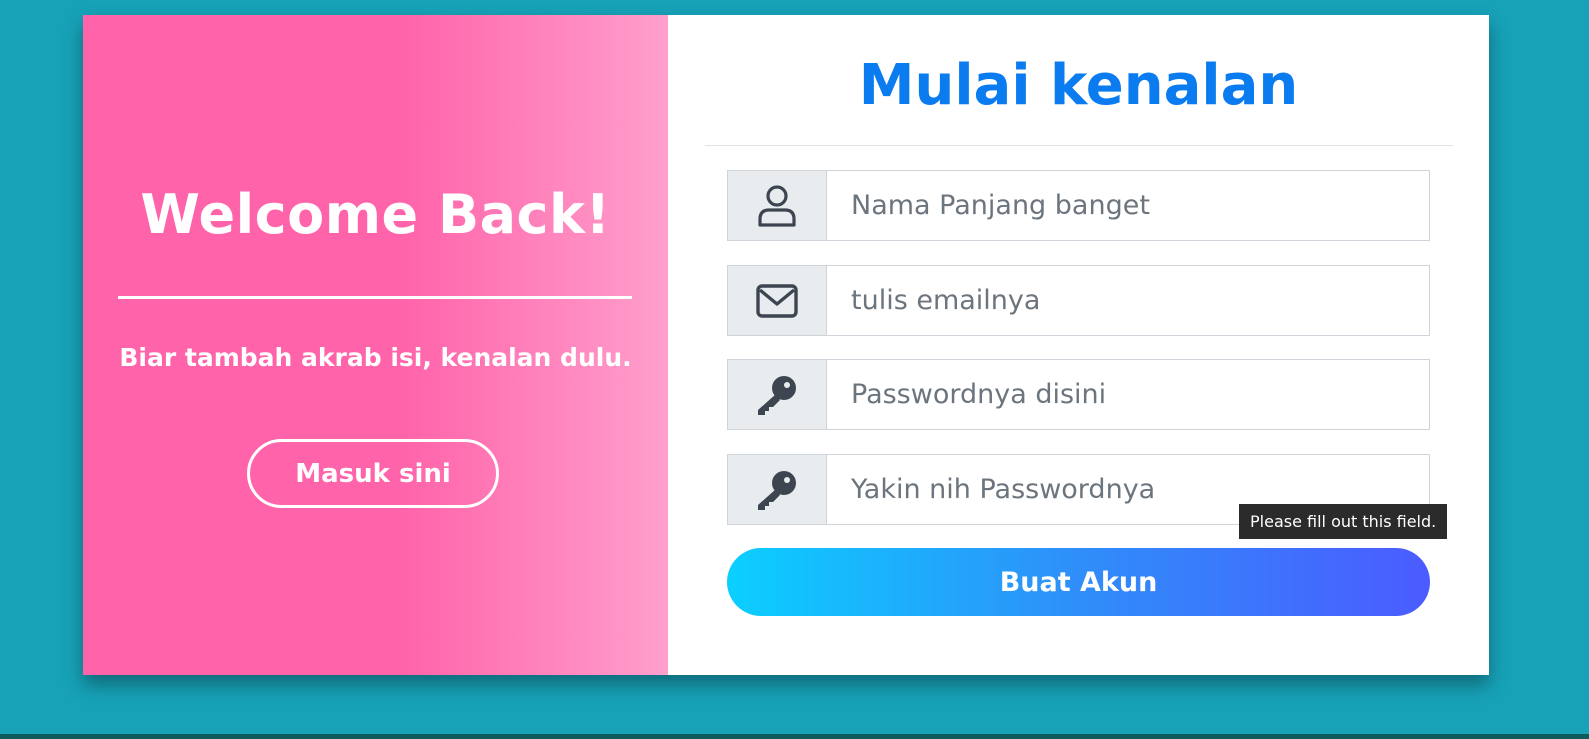 The image size is (1589, 739). I want to click on password-field-group, so click(1078, 394).